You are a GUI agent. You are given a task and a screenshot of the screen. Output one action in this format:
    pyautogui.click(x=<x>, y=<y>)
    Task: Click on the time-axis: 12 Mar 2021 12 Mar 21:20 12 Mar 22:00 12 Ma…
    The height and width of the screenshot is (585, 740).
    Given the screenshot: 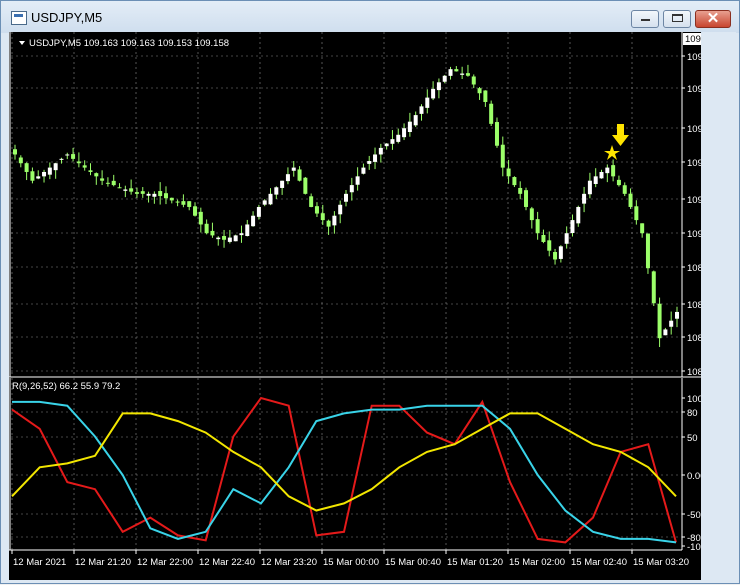 What is the action you would take?
    pyautogui.click(x=350, y=559)
    